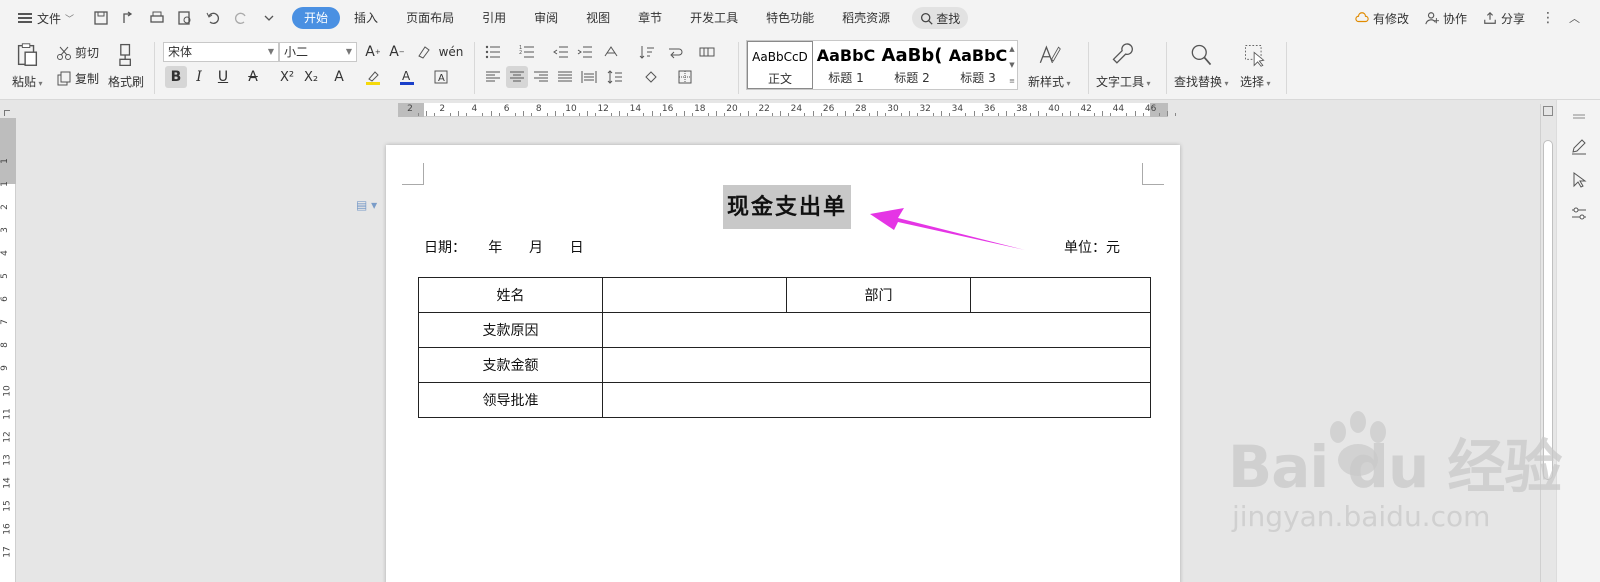 The width and height of the screenshot is (1600, 582). I want to click on table-cell: 领导批准, so click(510, 400).